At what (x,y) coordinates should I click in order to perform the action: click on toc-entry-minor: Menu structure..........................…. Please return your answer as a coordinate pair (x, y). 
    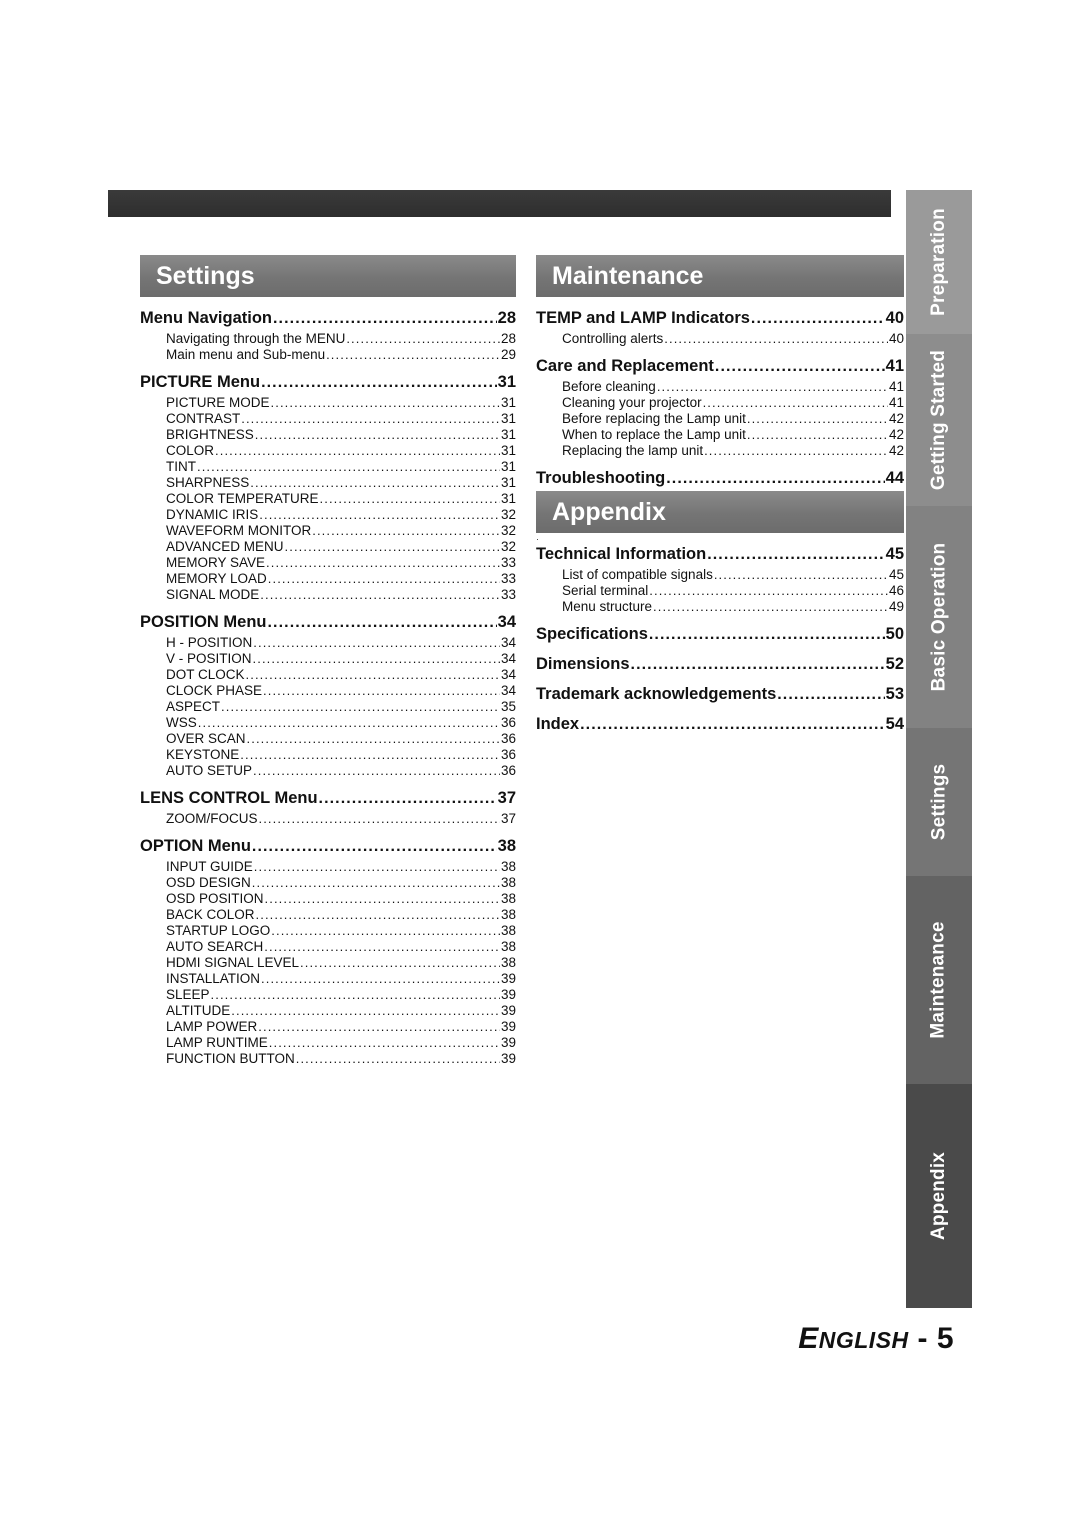
    Looking at the image, I should click on (720, 606).